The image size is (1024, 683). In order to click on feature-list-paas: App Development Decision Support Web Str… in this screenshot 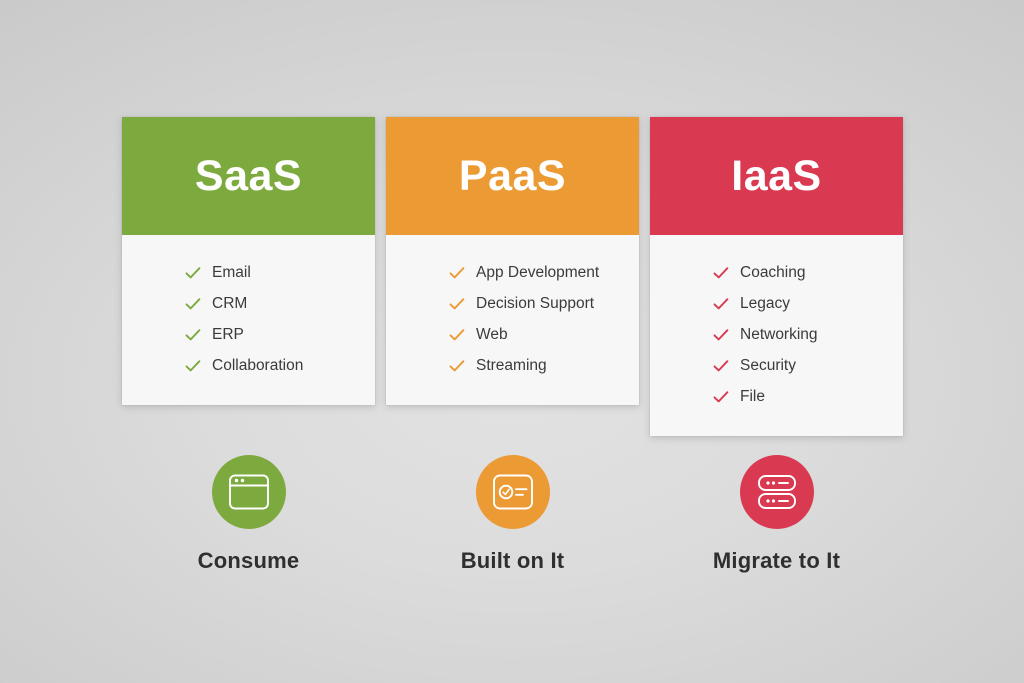, I will do `click(512, 319)`.